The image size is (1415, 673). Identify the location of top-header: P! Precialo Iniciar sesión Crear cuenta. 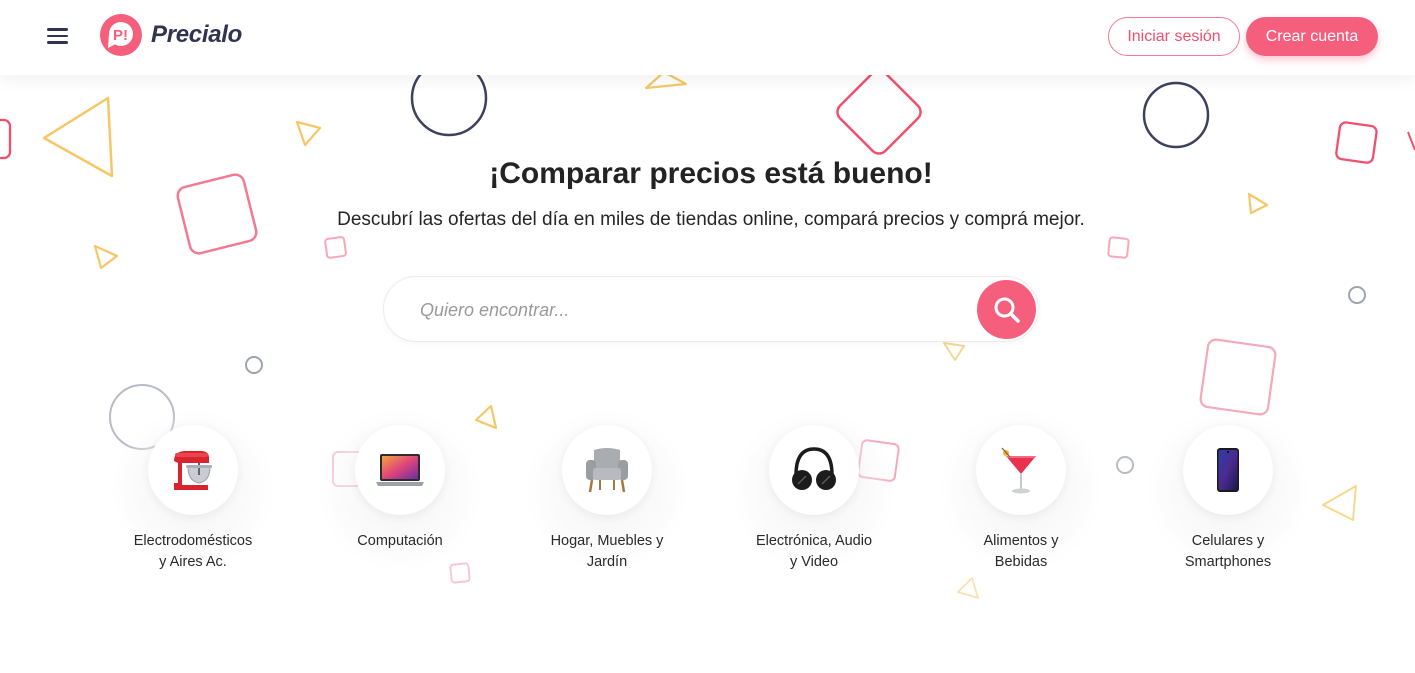
(707, 37).